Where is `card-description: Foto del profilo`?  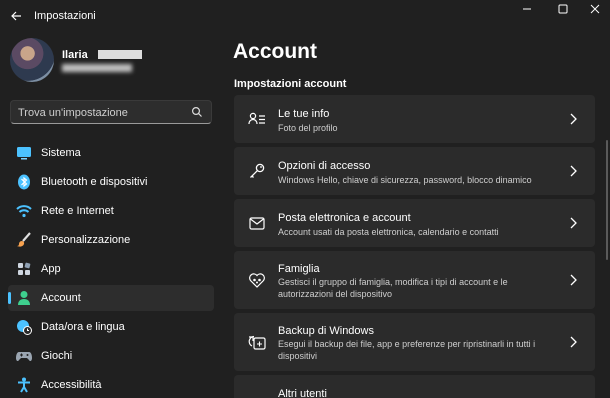
card-description: Foto del profilo is located at coordinates (308, 128).